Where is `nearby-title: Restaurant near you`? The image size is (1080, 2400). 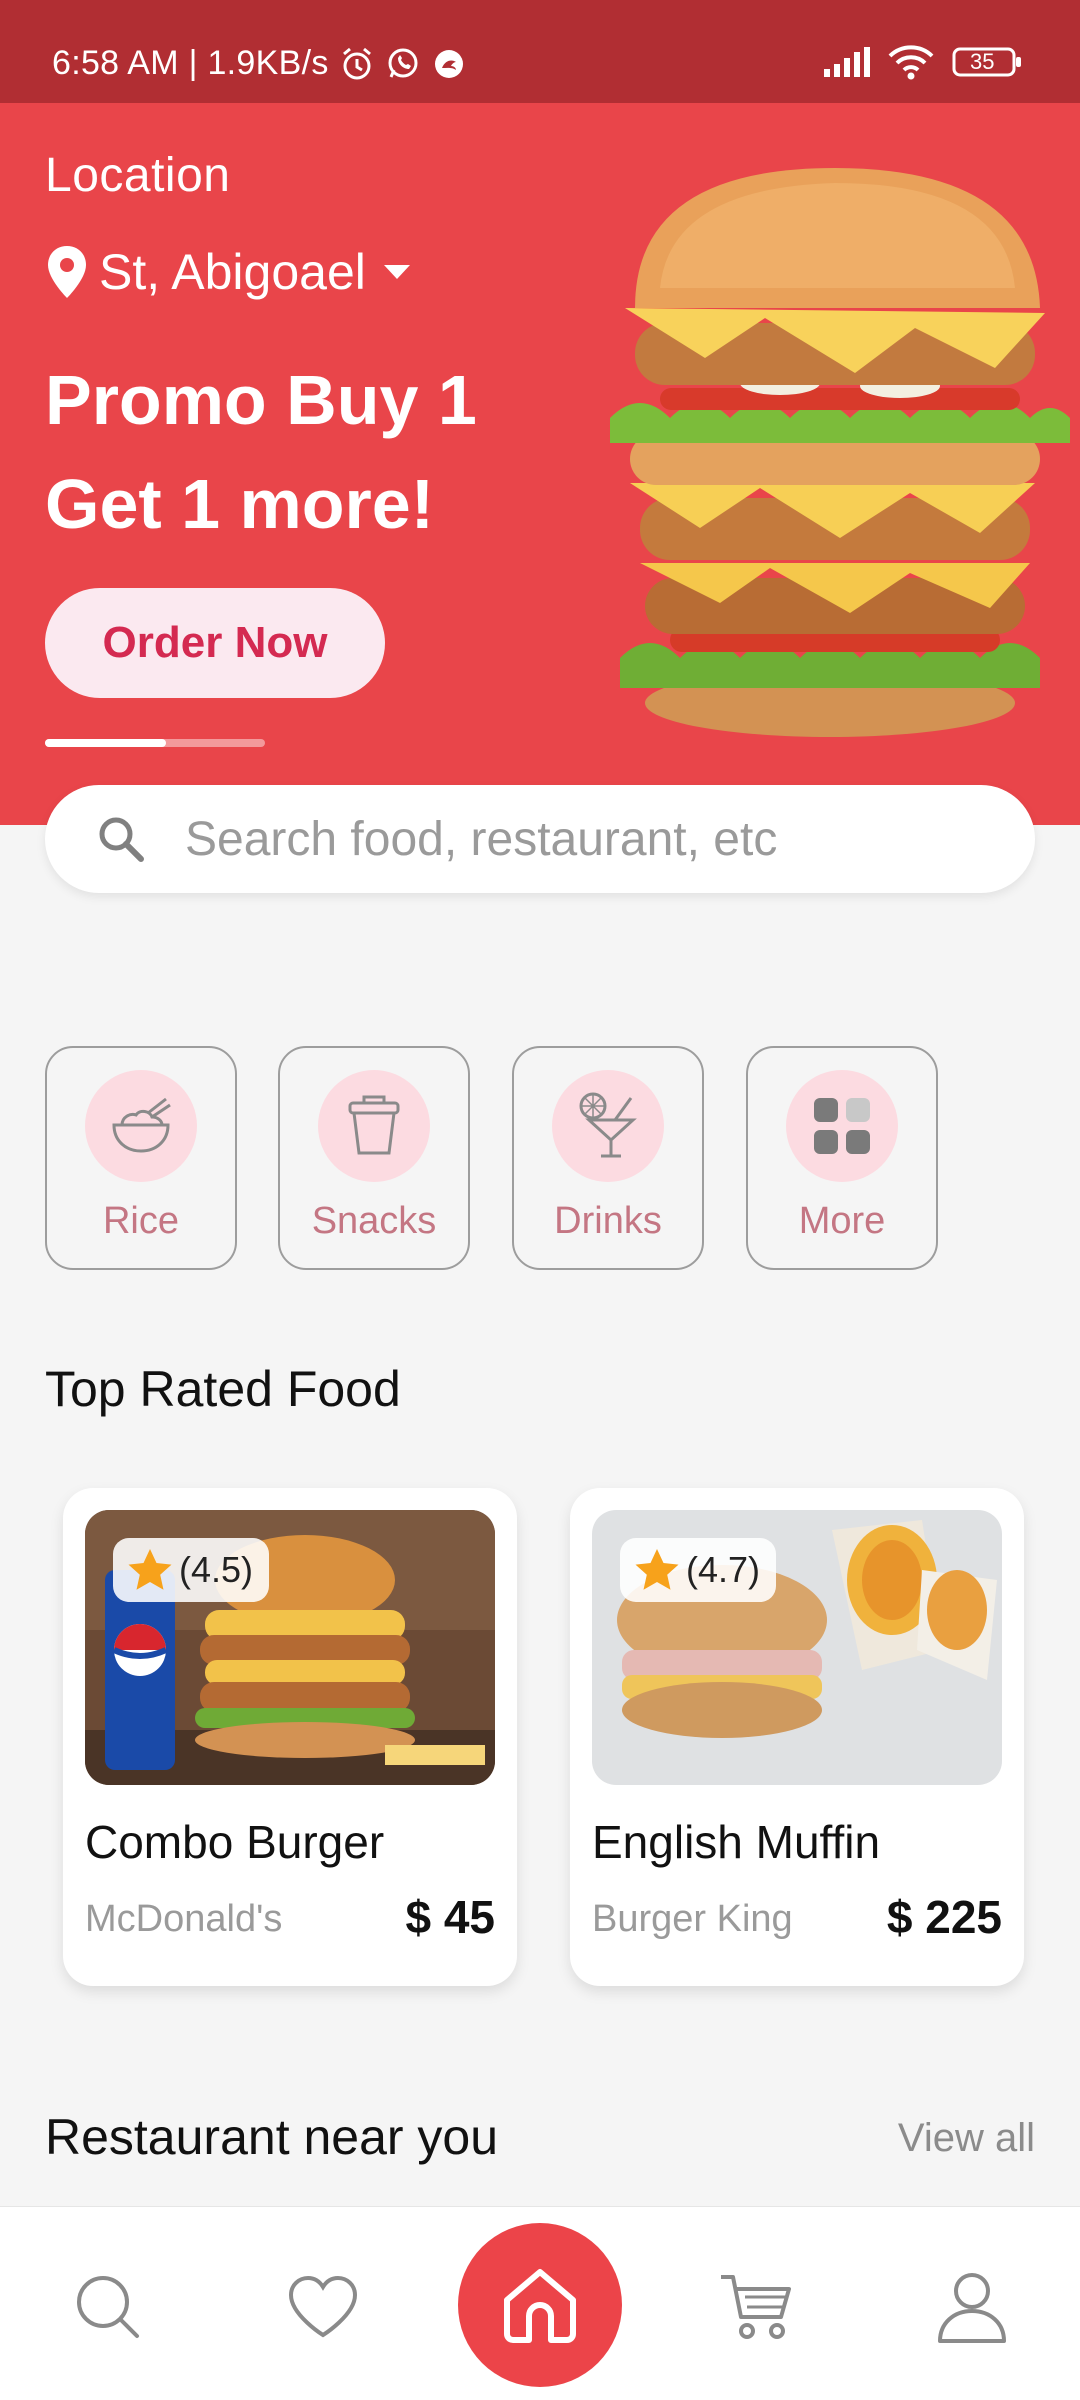
nearby-title: Restaurant near you is located at coordinates (272, 2137).